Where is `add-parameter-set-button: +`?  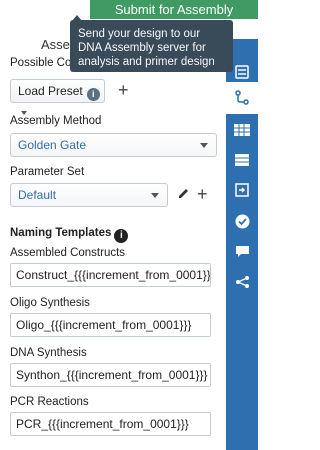 add-parameter-set-button: + is located at coordinates (202, 194).